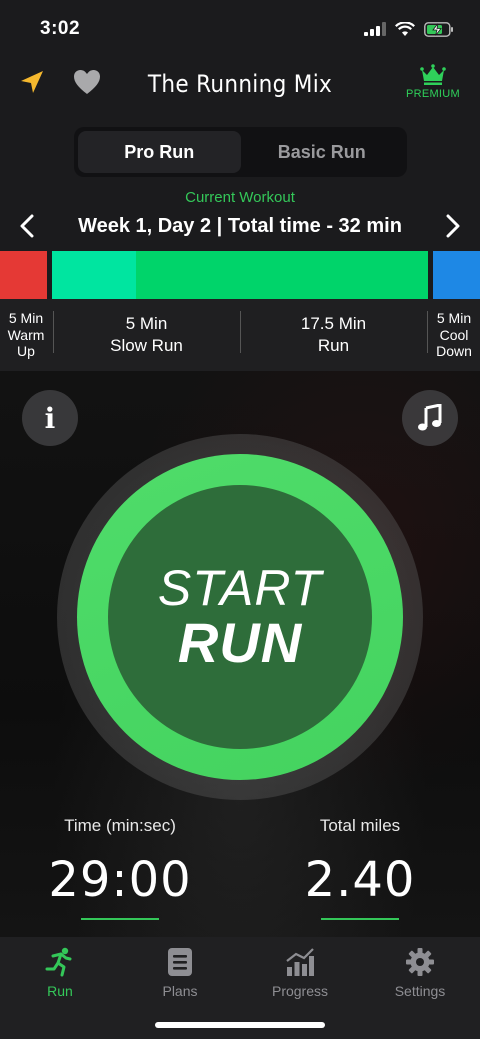  I want to click on info-button: i, so click(50, 418).